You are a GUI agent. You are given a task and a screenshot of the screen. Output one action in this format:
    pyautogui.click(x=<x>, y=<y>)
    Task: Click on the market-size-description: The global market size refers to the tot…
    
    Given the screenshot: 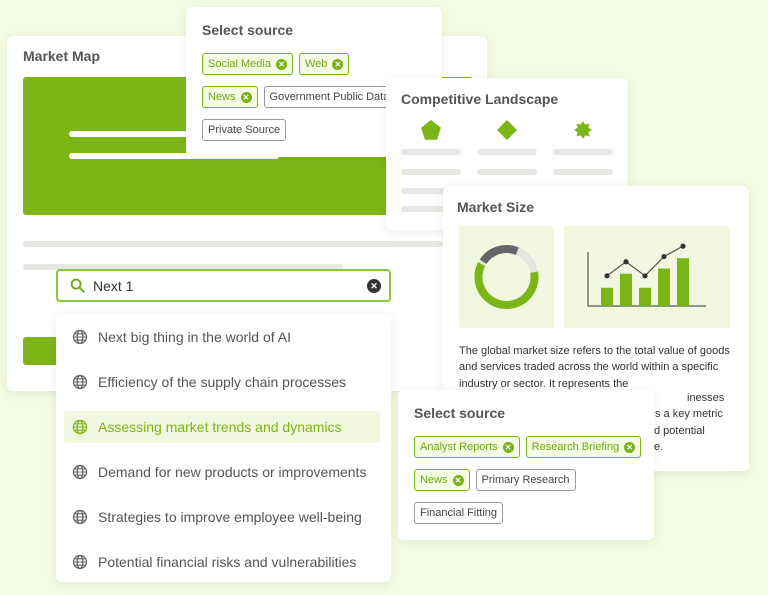 What is the action you would take?
    pyautogui.click(x=594, y=367)
    